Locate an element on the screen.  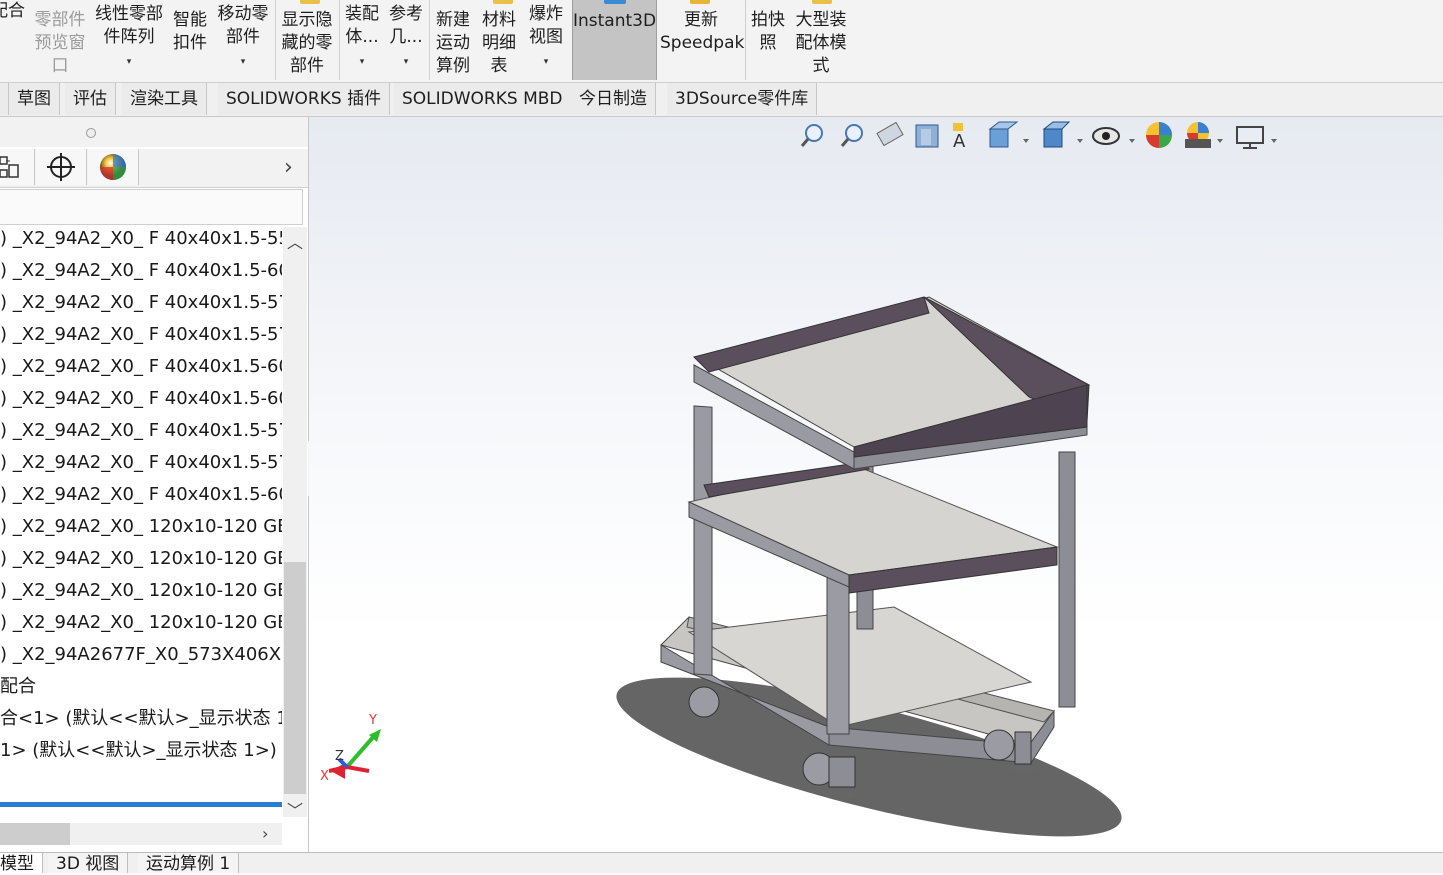
show-hidden-components-button: 显示隐 藏的零 部件 is located at coordinates (307, 40).